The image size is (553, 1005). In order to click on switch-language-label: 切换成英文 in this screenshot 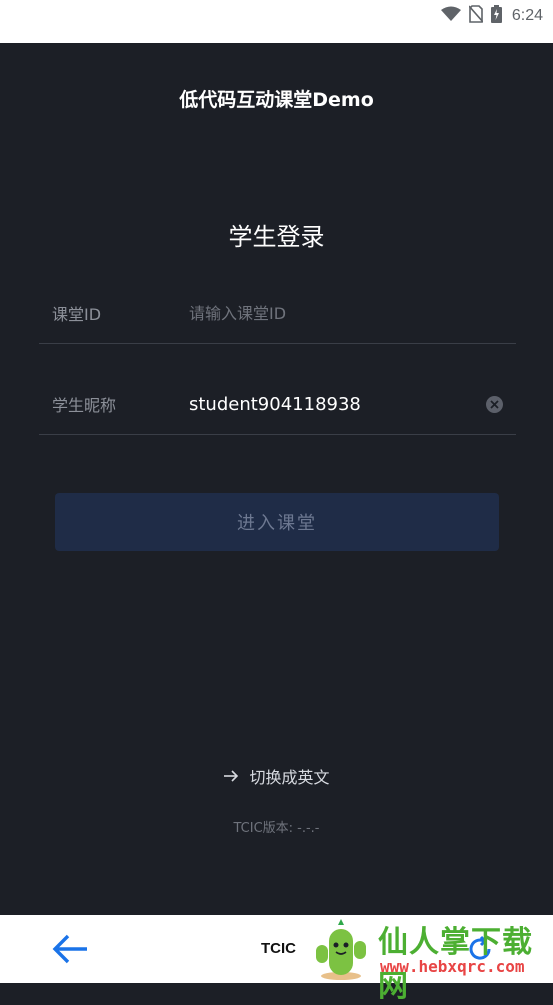, I will do `click(289, 777)`.